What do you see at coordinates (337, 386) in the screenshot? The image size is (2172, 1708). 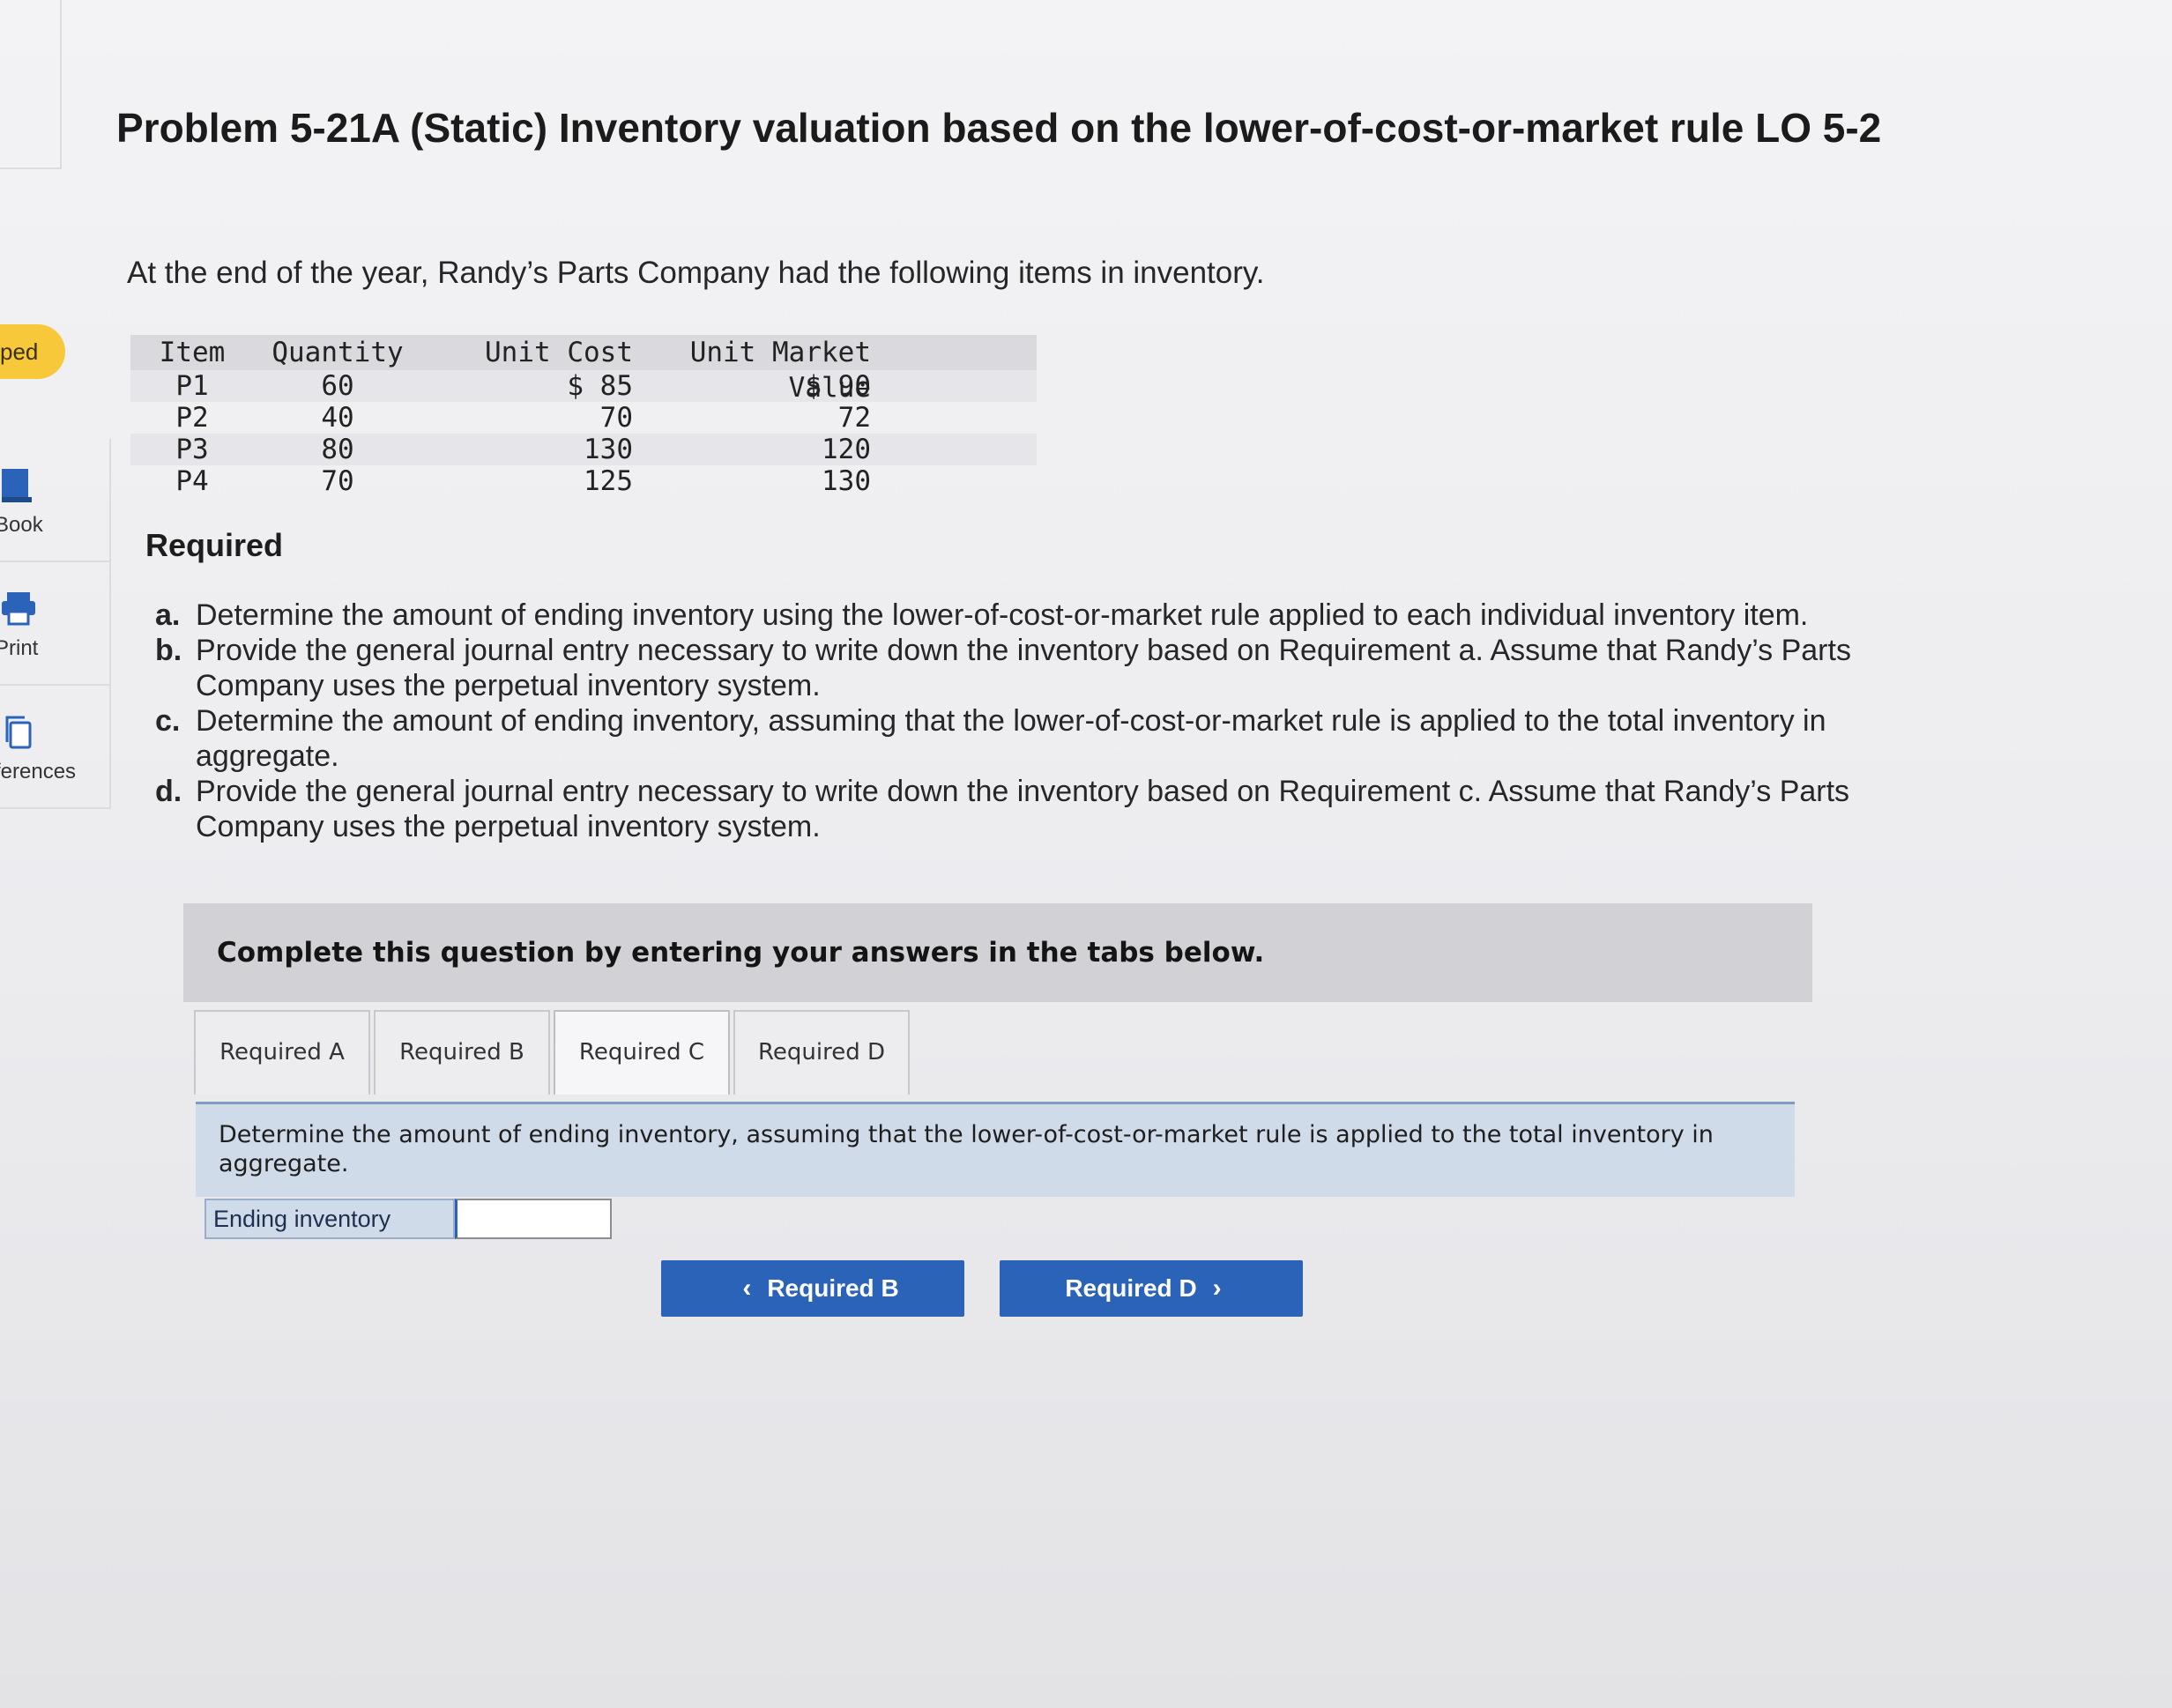 I see `table-cell: 60` at bounding box center [337, 386].